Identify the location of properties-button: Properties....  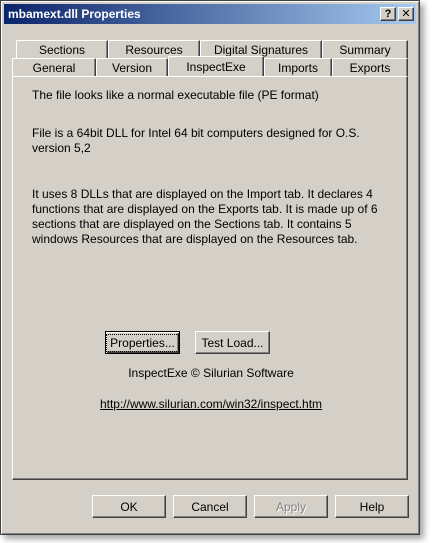
(142, 342).